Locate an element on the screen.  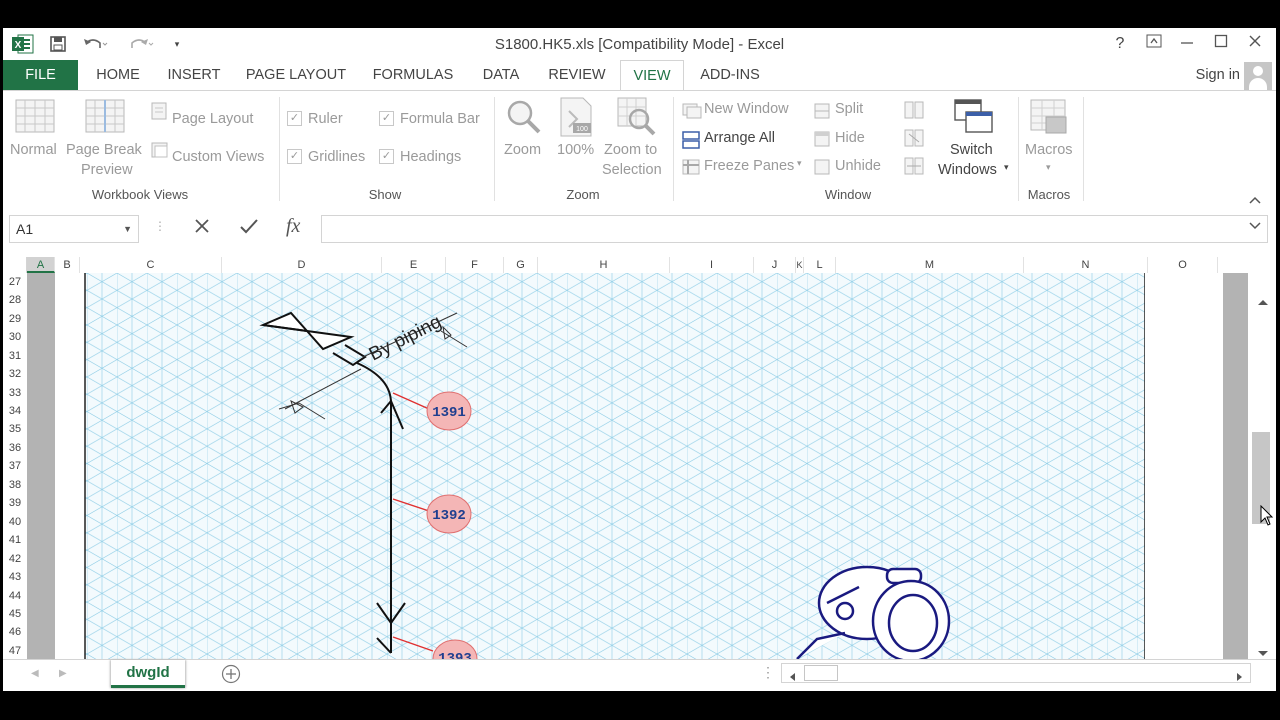
minimize-icon is located at coordinates (1187, 44).